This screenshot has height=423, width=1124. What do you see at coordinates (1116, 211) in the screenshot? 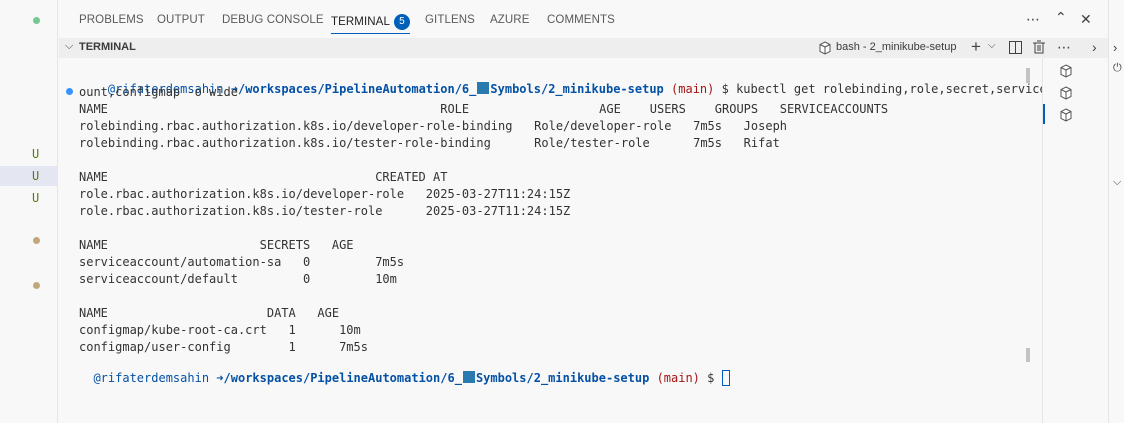
I see `right-edge-strip: › ⏻ ⌵` at bounding box center [1116, 211].